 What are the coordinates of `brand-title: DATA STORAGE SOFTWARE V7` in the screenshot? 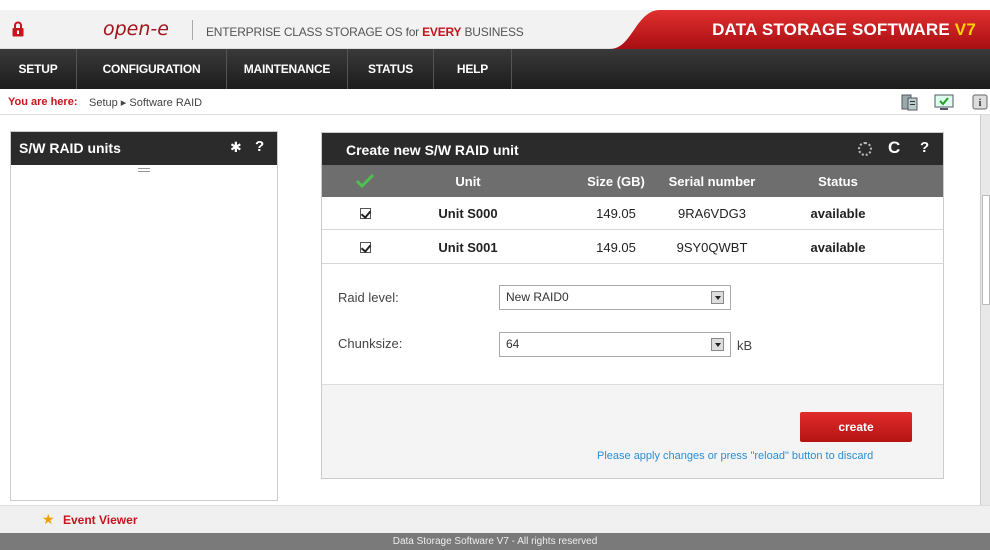 It's located at (844, 30).